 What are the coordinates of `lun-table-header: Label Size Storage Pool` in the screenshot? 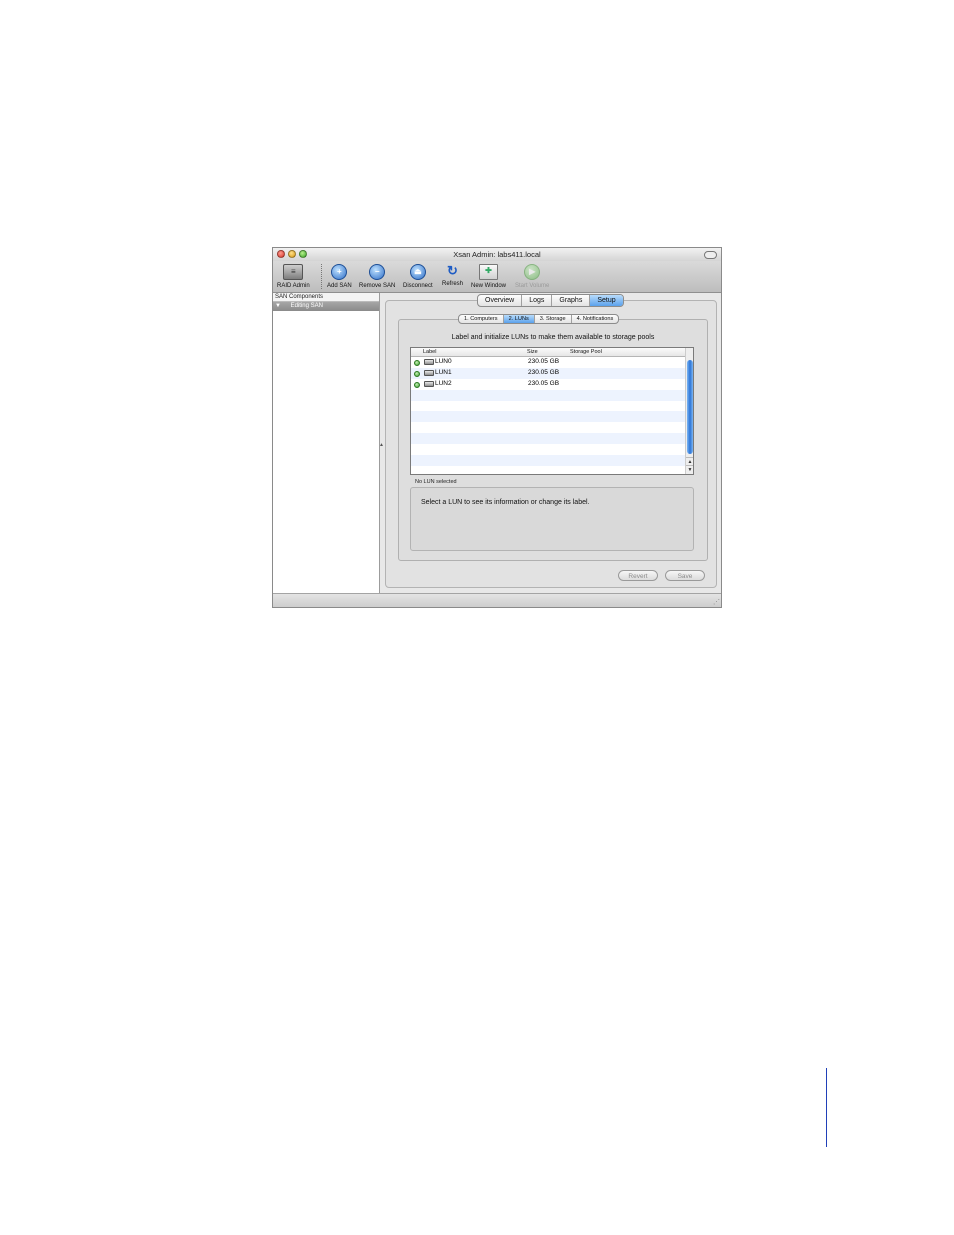 It's located at (548, 352).